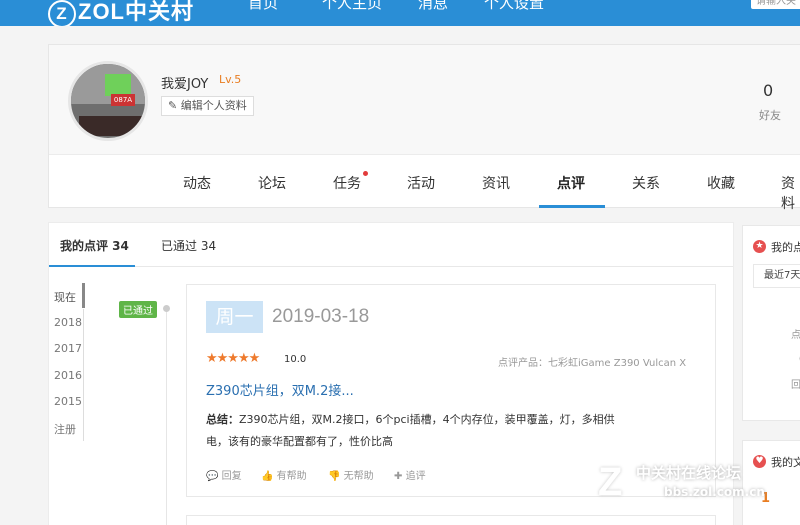 The width and height of the screenshot is (800, 525). Describe the element at coordinates (136, 12) in the screenshot. I see `logo-text: ZOL中关村` at that location.